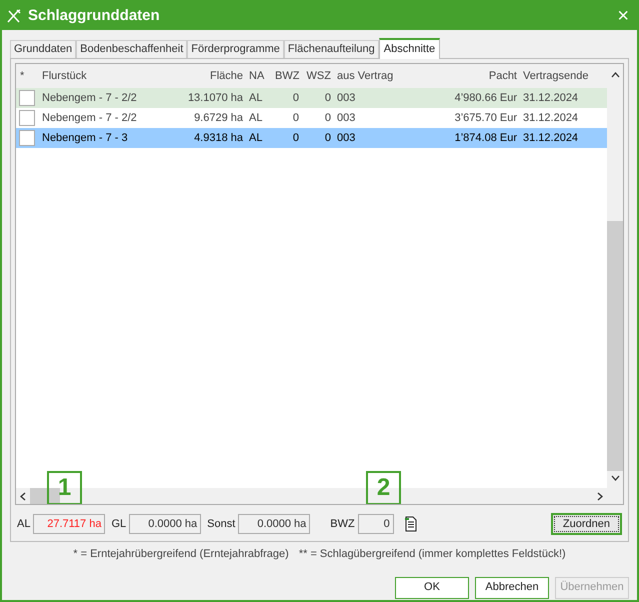 This screenshot has height=602, width=639. What do you see at coordinates (432, 554) in the screenshot?
I see `legend-text: ** = Schlagübergreifend (immer komplettes Feldstück!)` at bounding box center [432, 554].